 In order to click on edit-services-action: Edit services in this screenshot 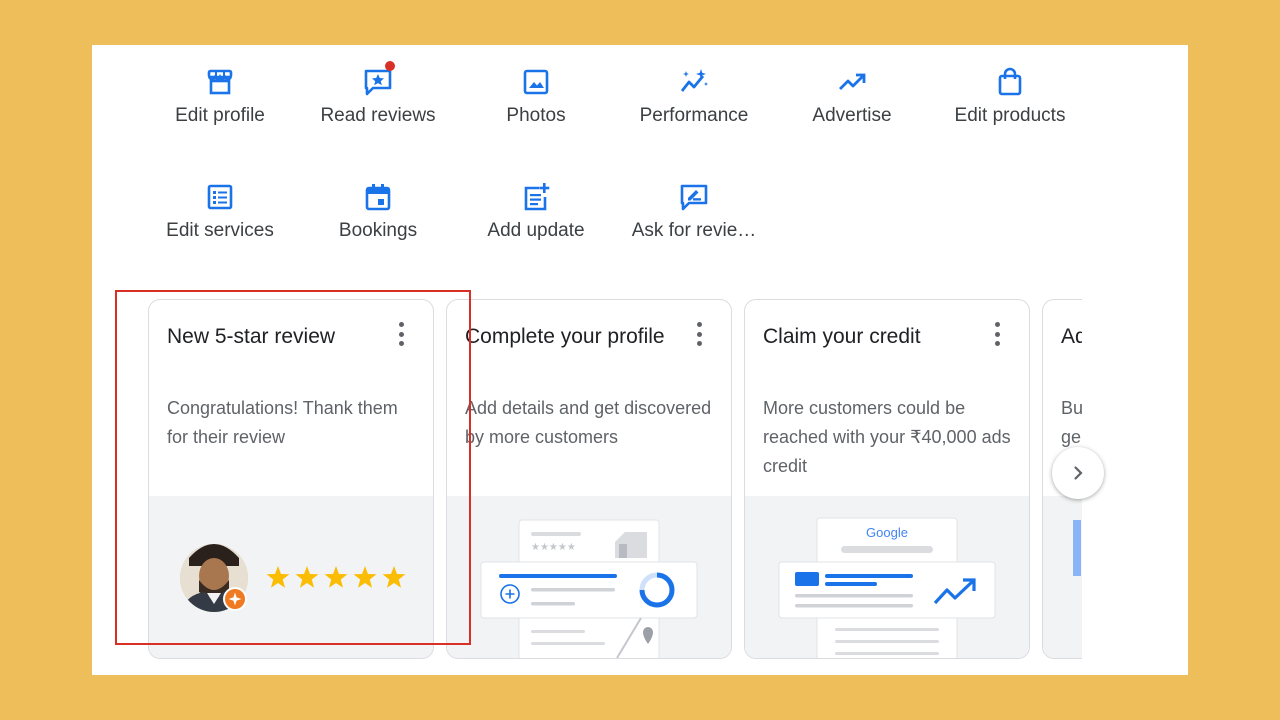, I will do `click(220, 212)`.